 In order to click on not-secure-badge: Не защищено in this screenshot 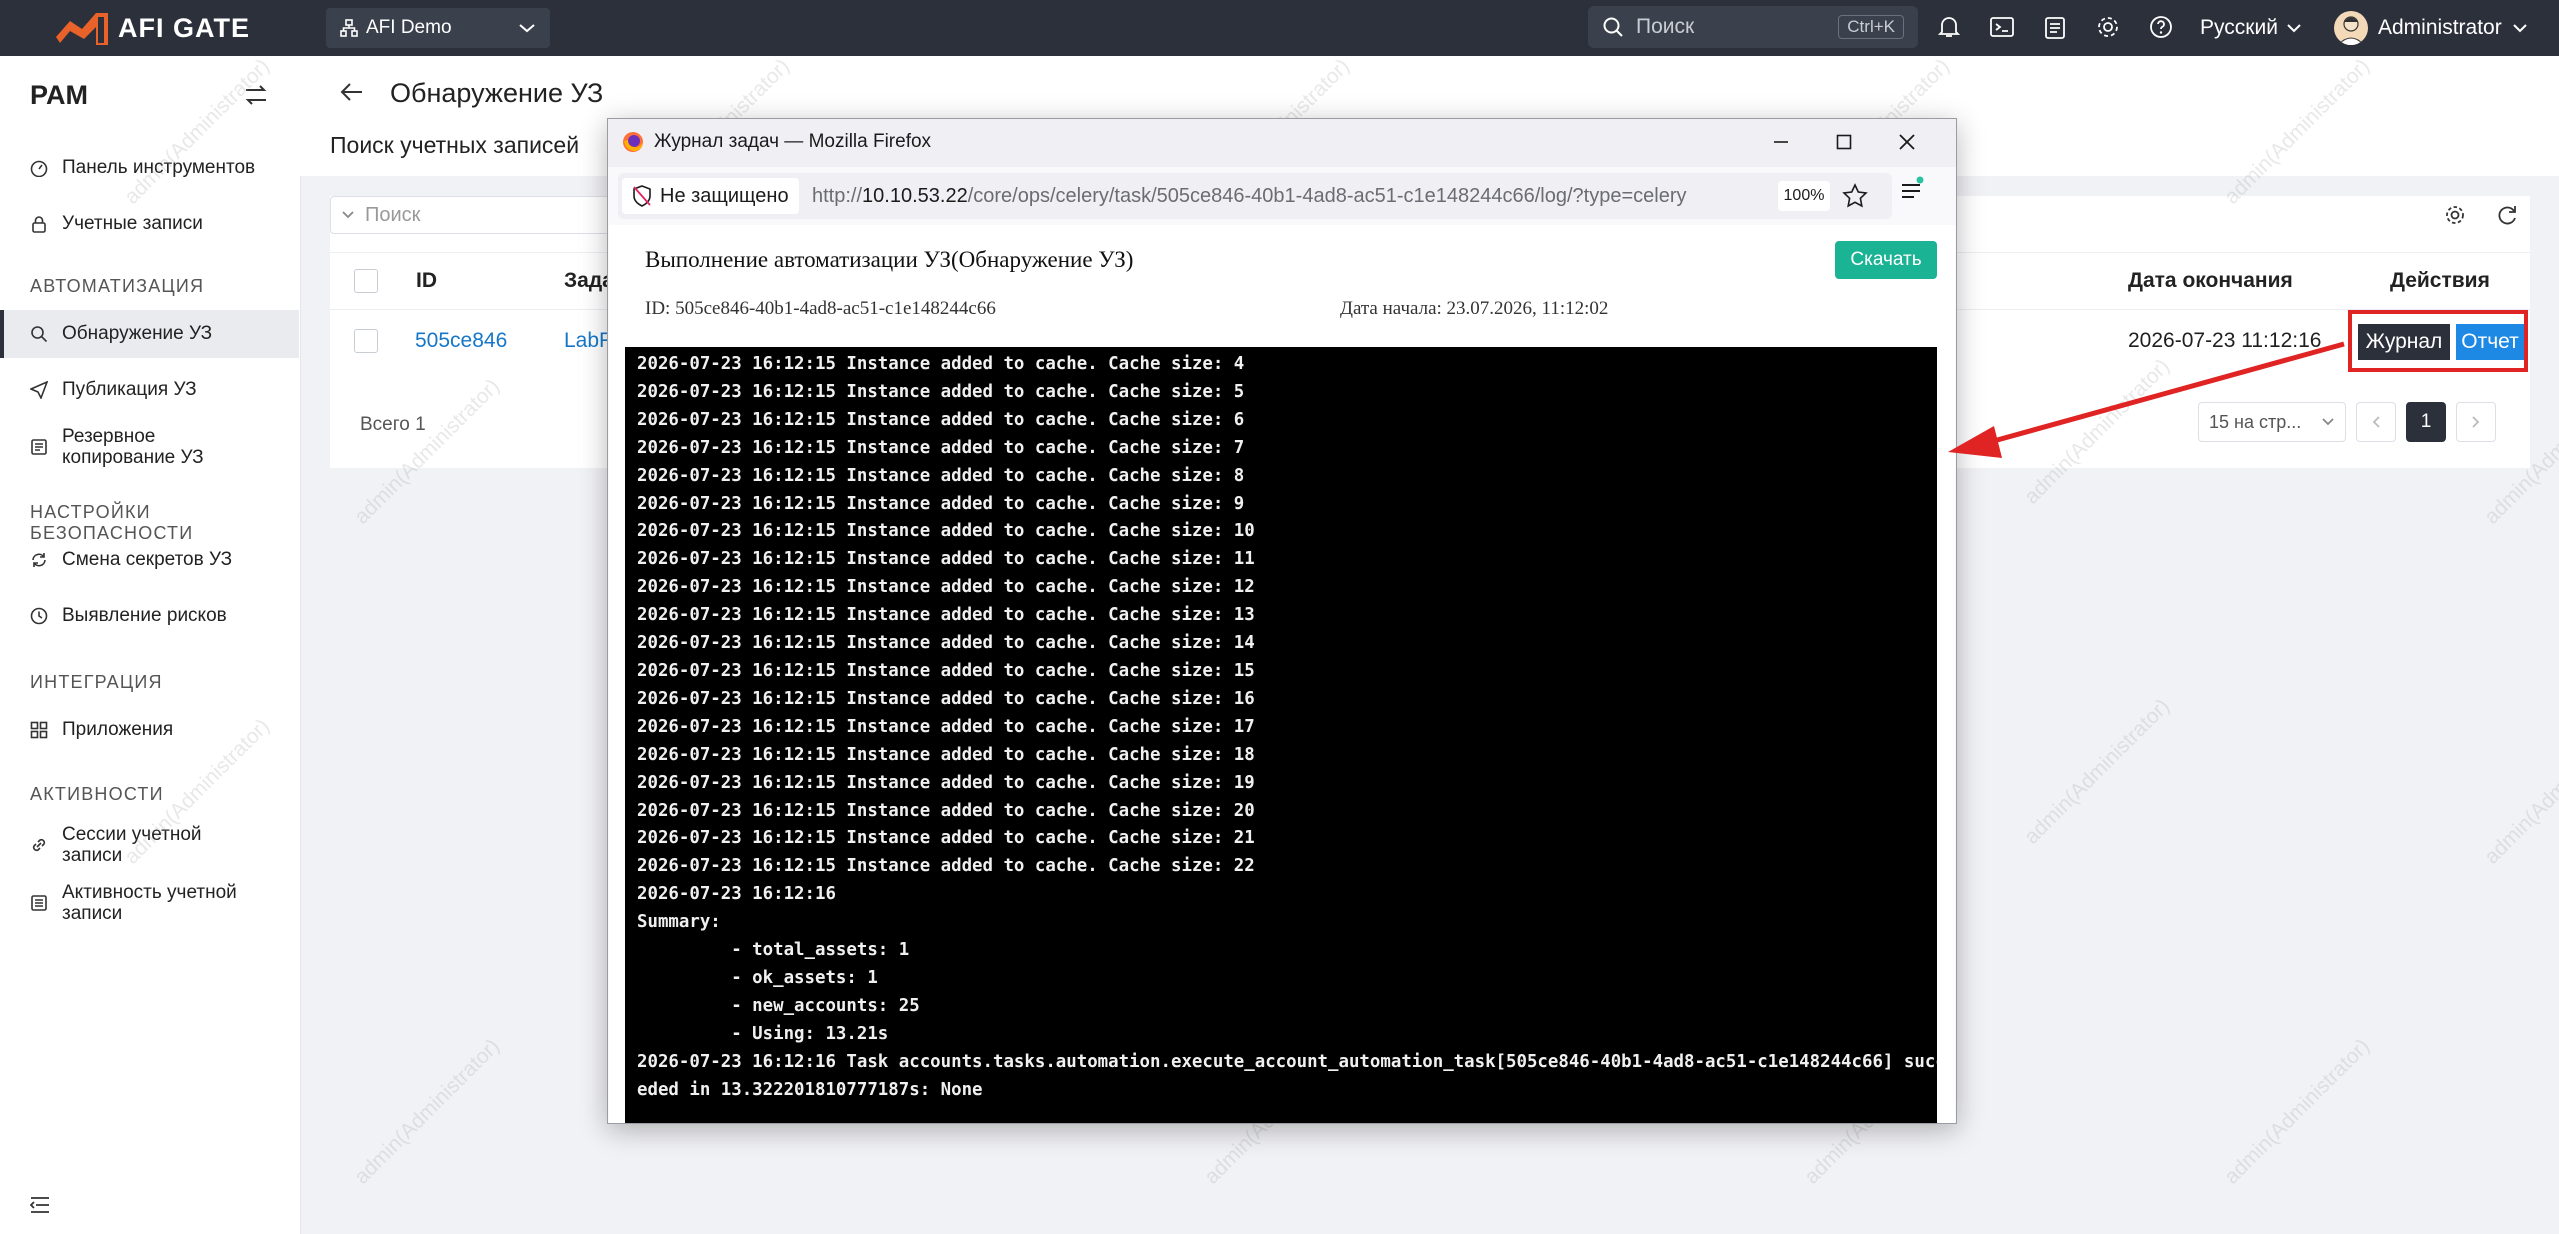, I will do `click(710, 196)`.